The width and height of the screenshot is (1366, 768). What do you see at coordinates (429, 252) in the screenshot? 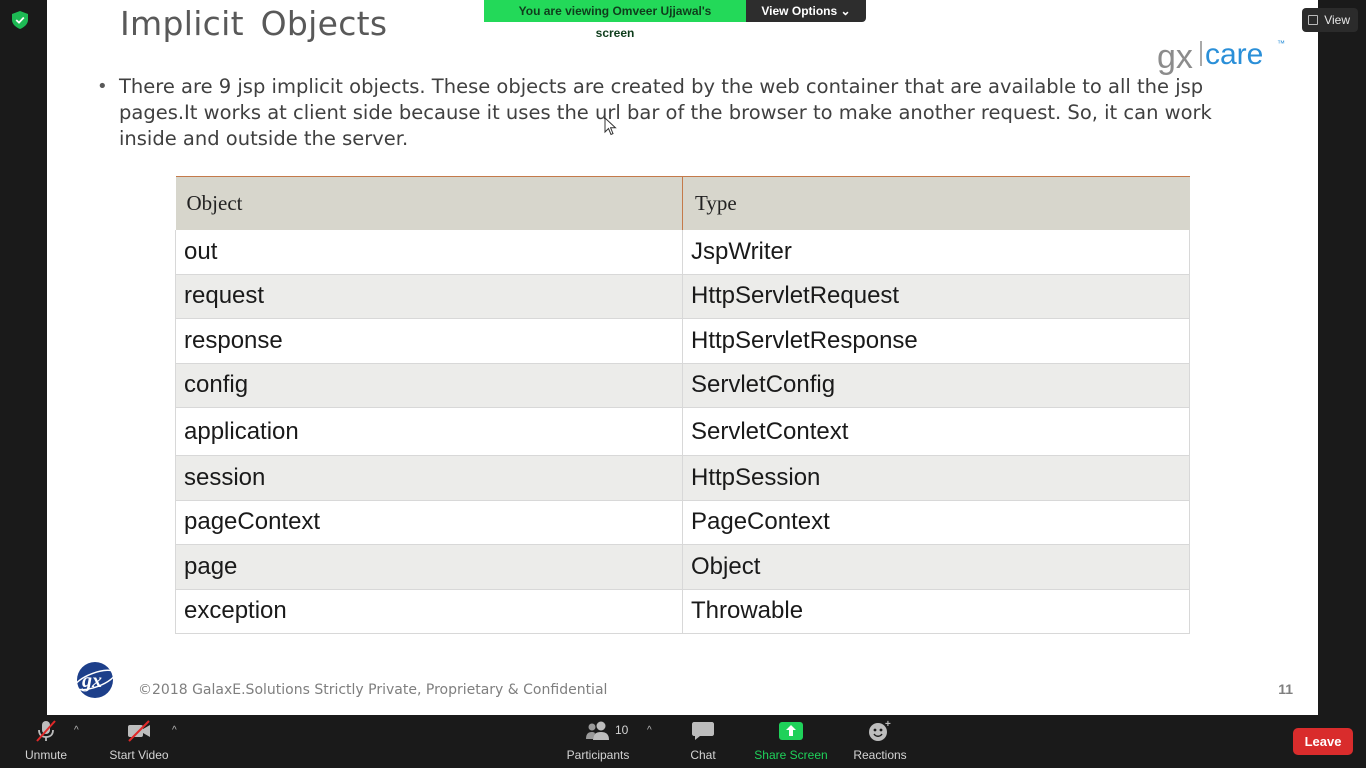
I see `object-cell: out` at bounding box center [429, 252].